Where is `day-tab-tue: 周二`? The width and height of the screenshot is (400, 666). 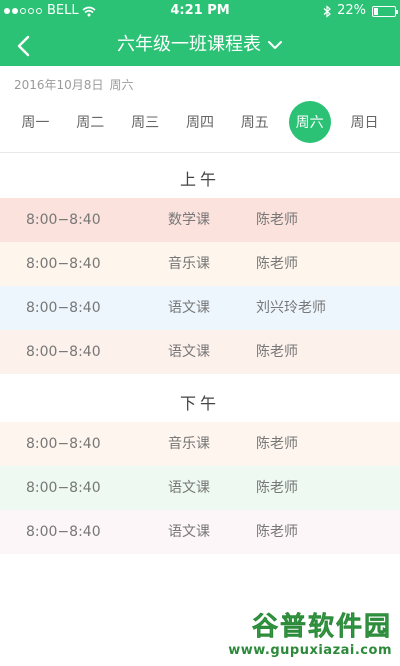 day-tab-tue: 周二 is located at coordinates (90, 122).